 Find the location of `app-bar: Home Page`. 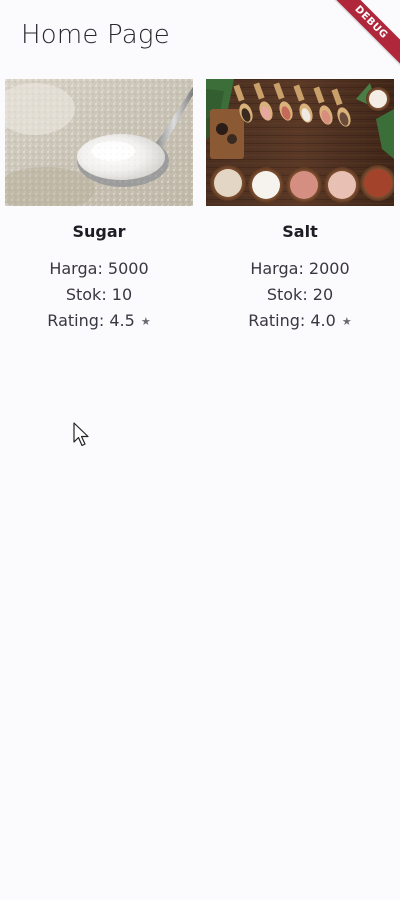

app-bar: Home Page is located at coordinates (200, 38).